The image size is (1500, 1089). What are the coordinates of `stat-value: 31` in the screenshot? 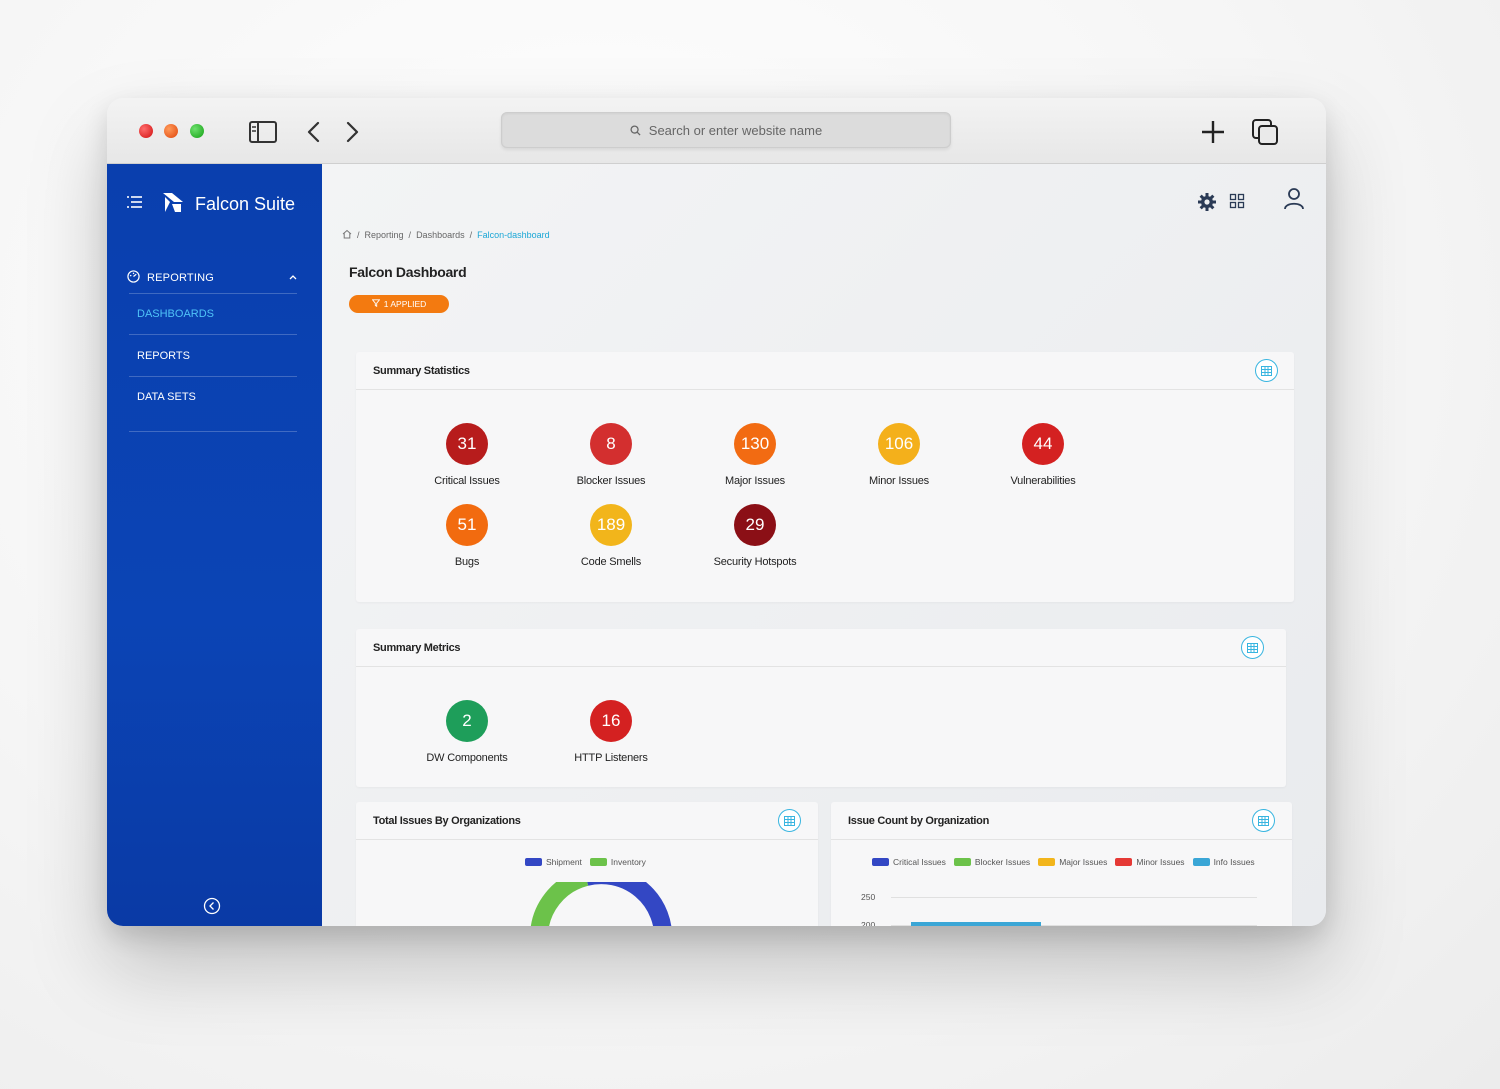 It's located at (467, 444).